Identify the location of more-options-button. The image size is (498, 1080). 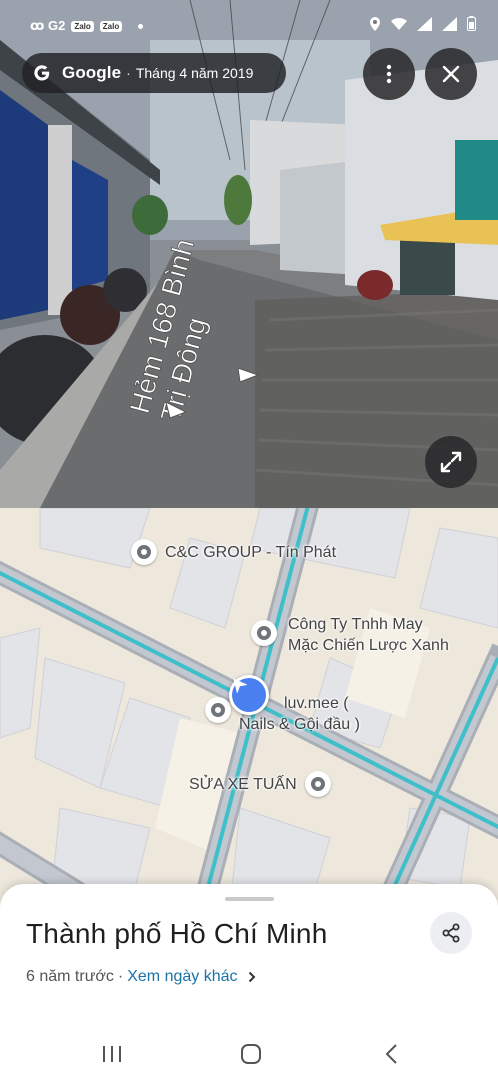
(389, 74).